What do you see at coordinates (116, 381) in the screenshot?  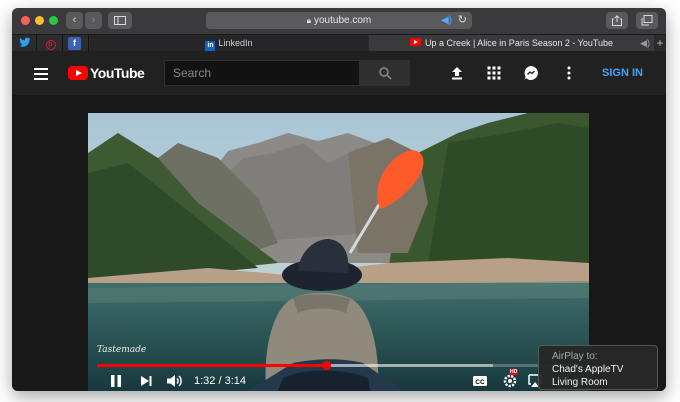 I see `pause-icon` at bounding box center [116, 381].